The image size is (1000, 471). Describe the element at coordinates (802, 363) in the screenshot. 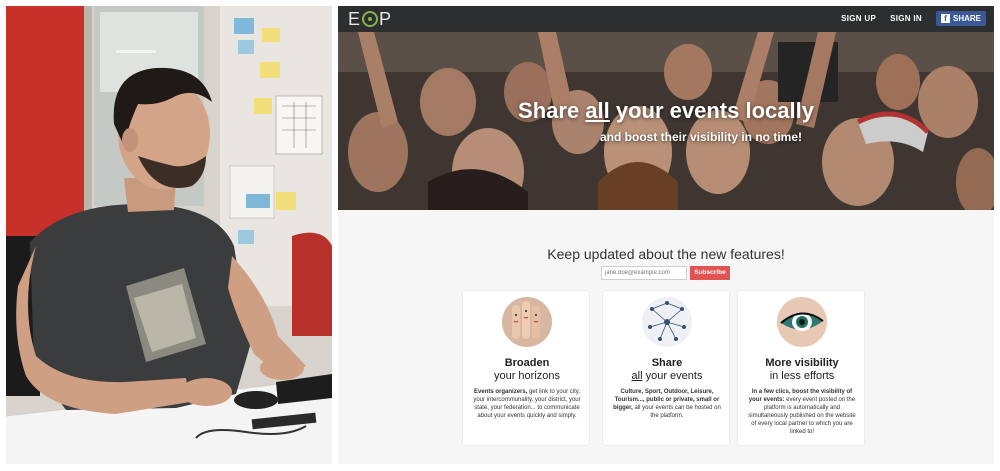

I see `feature-title-3: More visibility` at that location.